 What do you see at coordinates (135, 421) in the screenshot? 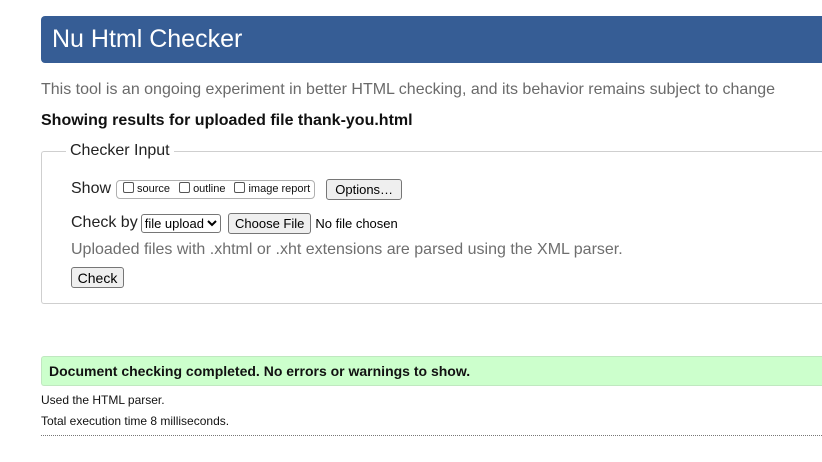
I see `execution-time: Total execution time 8 milliseconds.` at bounding box center [135, 421].